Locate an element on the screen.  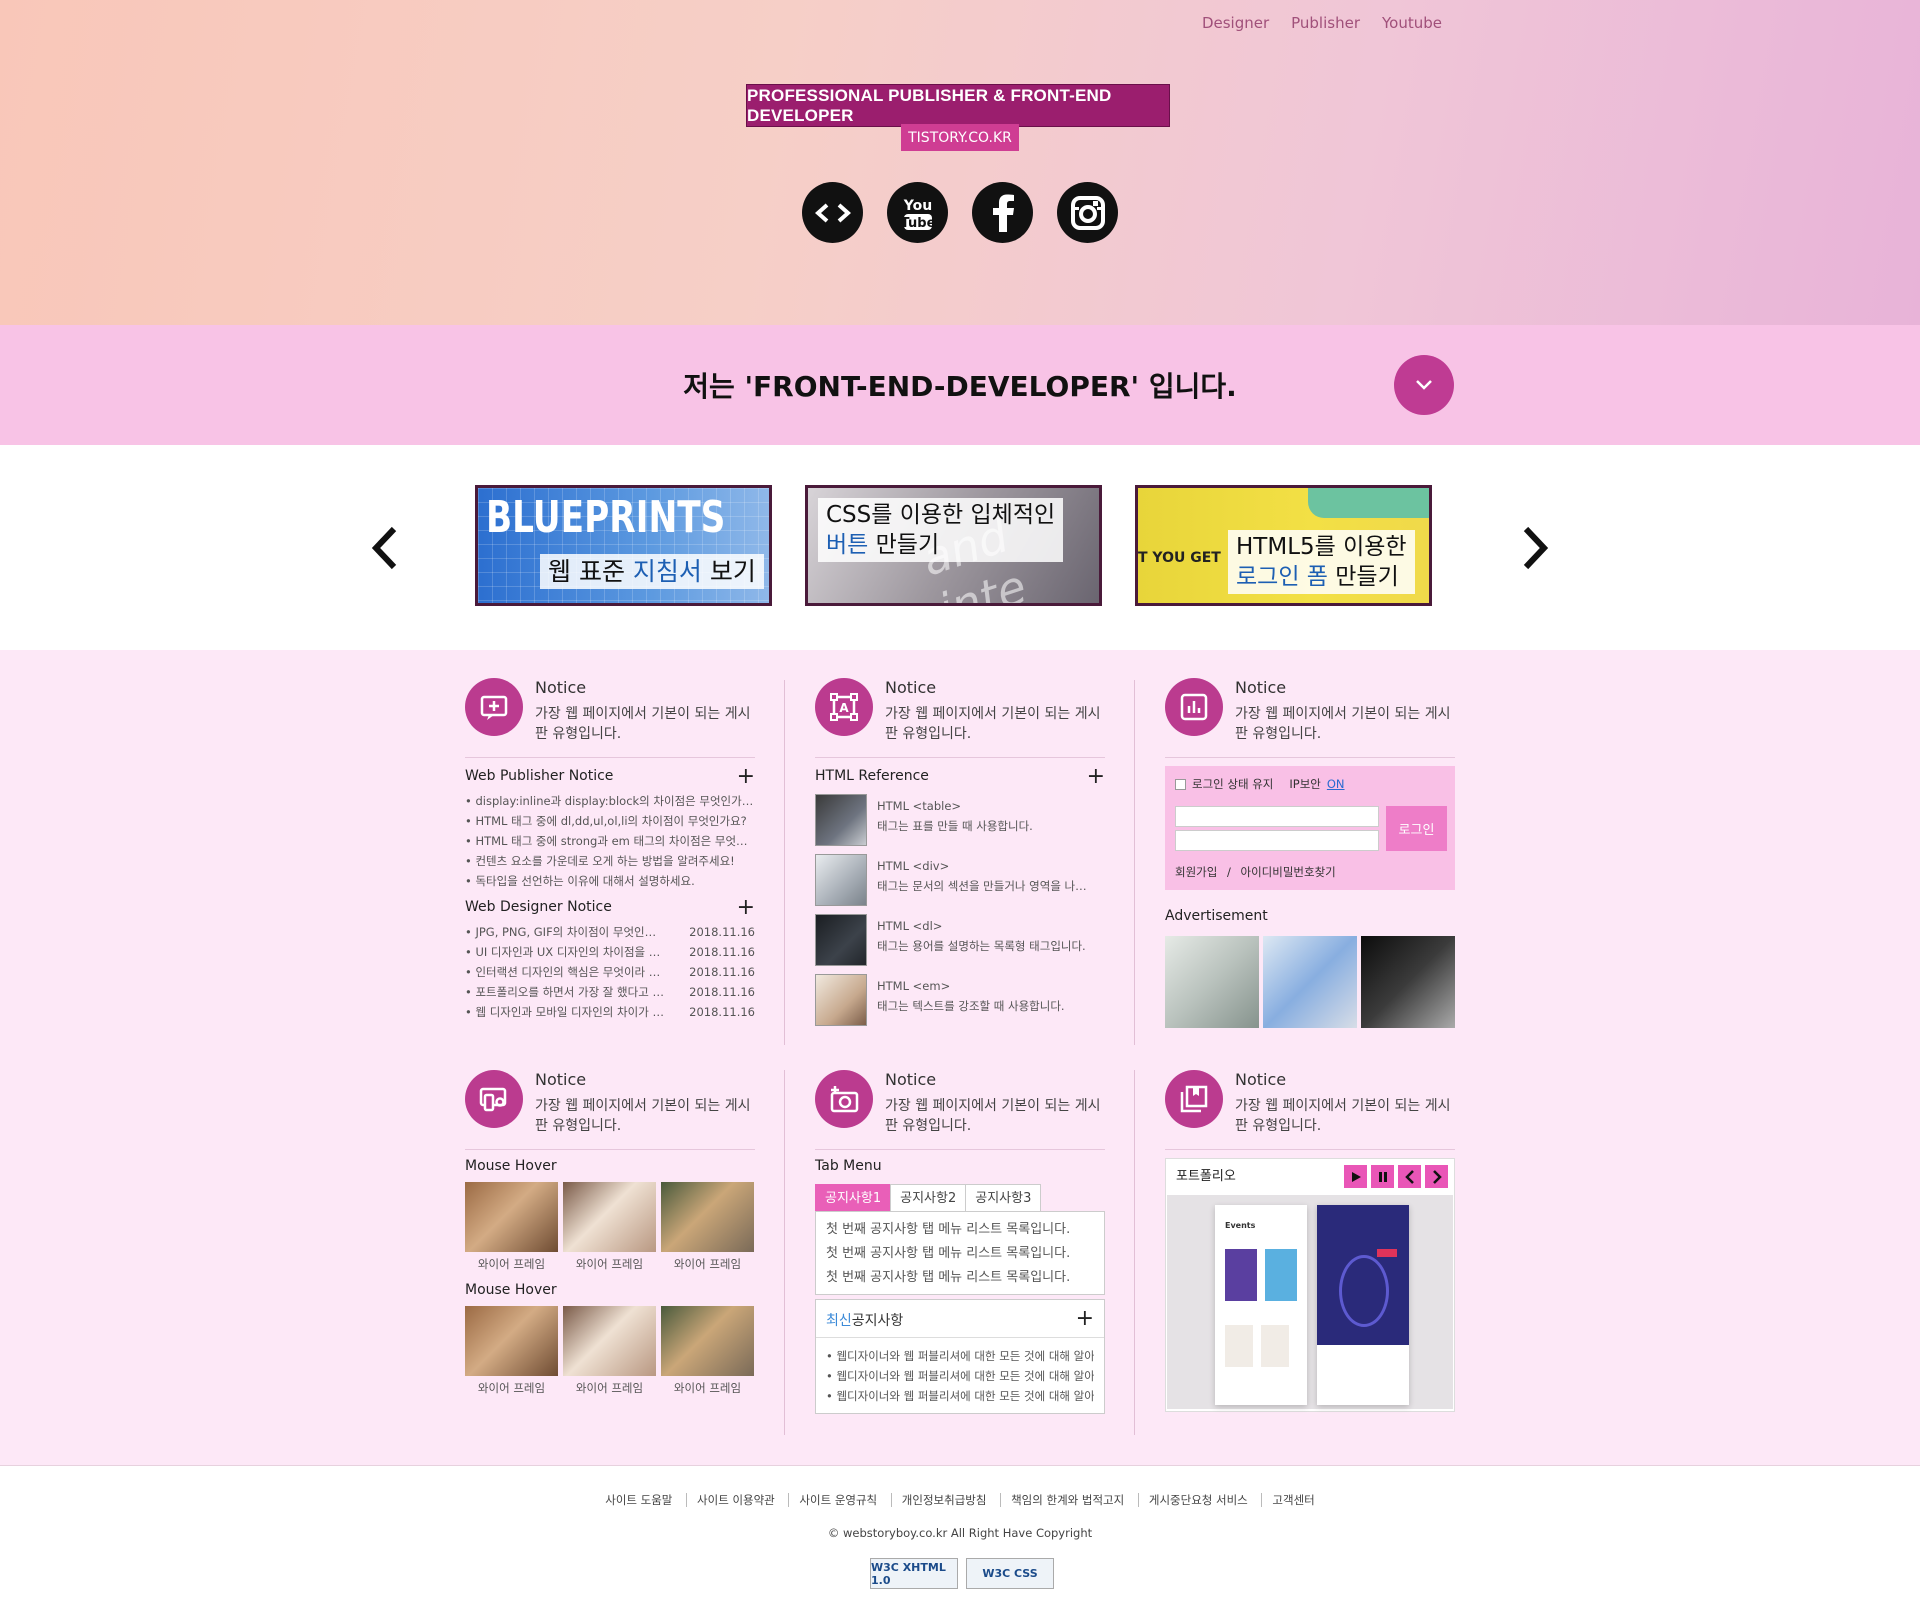
play-button is located at coordinates (1355, 1176).